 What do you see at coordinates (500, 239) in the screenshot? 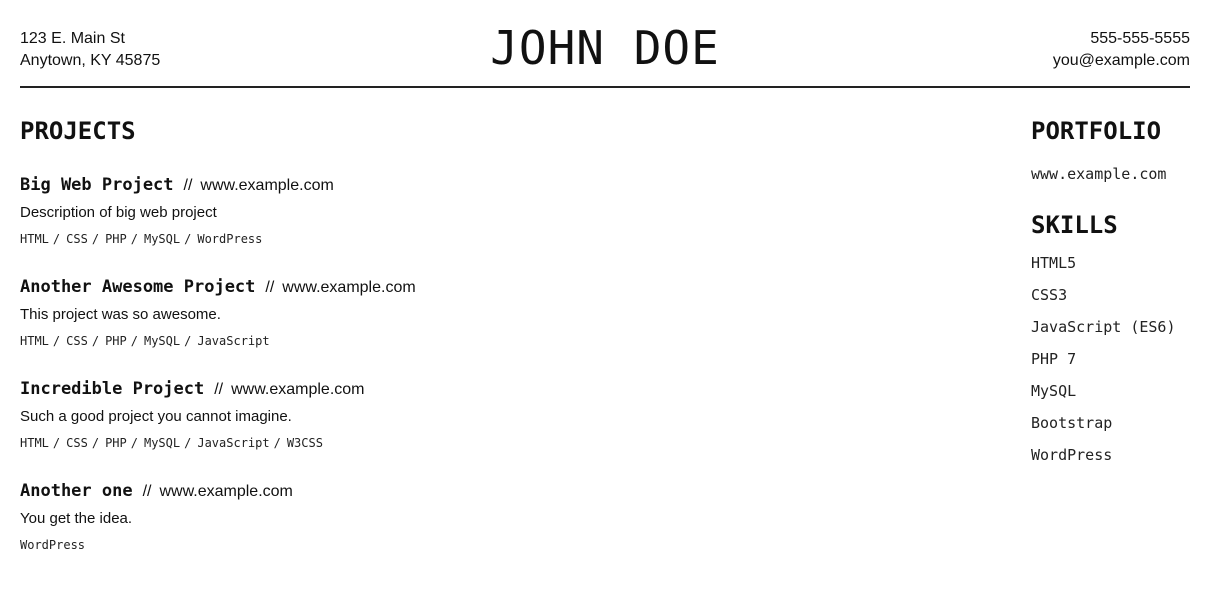
I see `project-tags: HTML / CSS / PHP / MySQL / WordPress` at bounding box center [500, 239].